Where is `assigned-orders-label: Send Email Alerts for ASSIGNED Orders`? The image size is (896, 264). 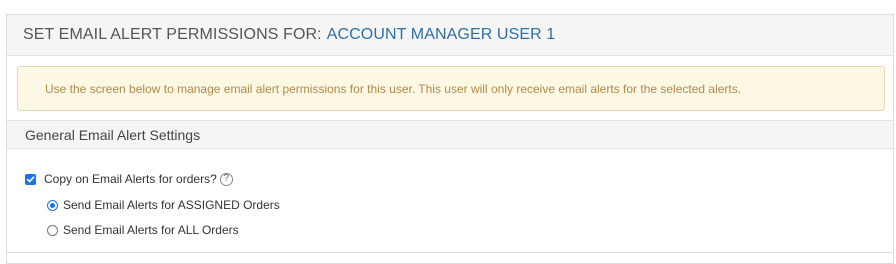 assigned-orders-label: Send Email Alerts for ASSIGNED Orders is located at coordinates (171, 205).